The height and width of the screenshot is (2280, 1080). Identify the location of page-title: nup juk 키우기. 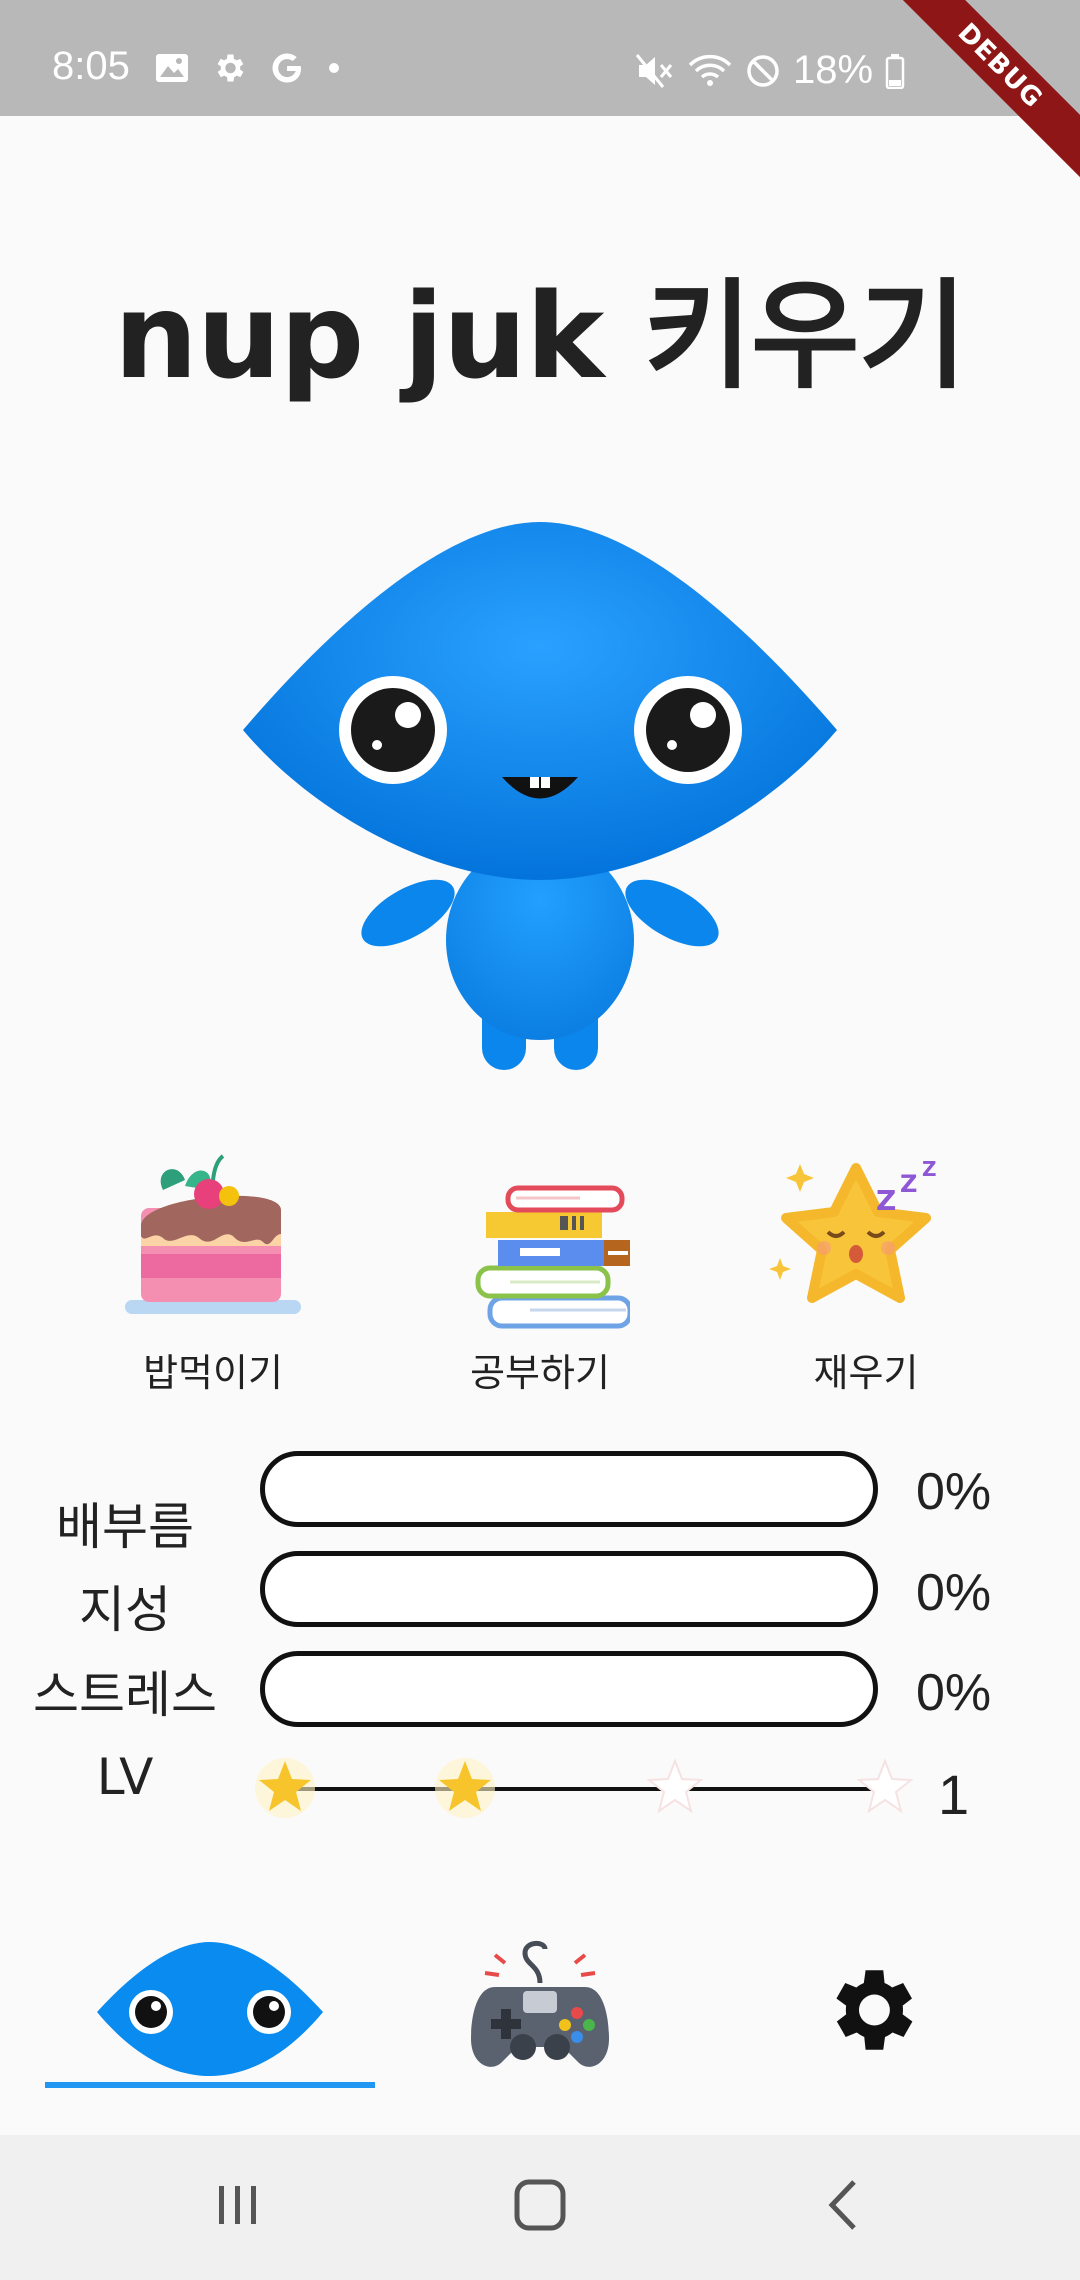
(540, 336).